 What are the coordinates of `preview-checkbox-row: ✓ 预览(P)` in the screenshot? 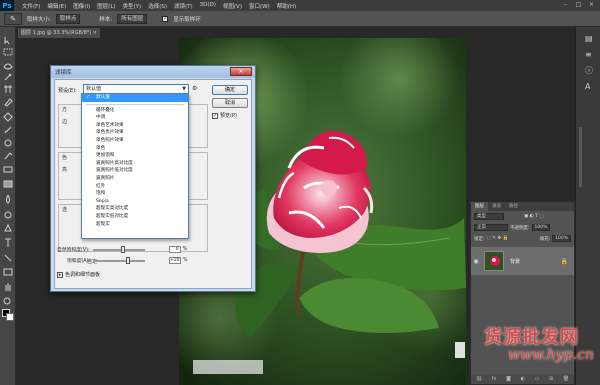 It's located at (224, 115).